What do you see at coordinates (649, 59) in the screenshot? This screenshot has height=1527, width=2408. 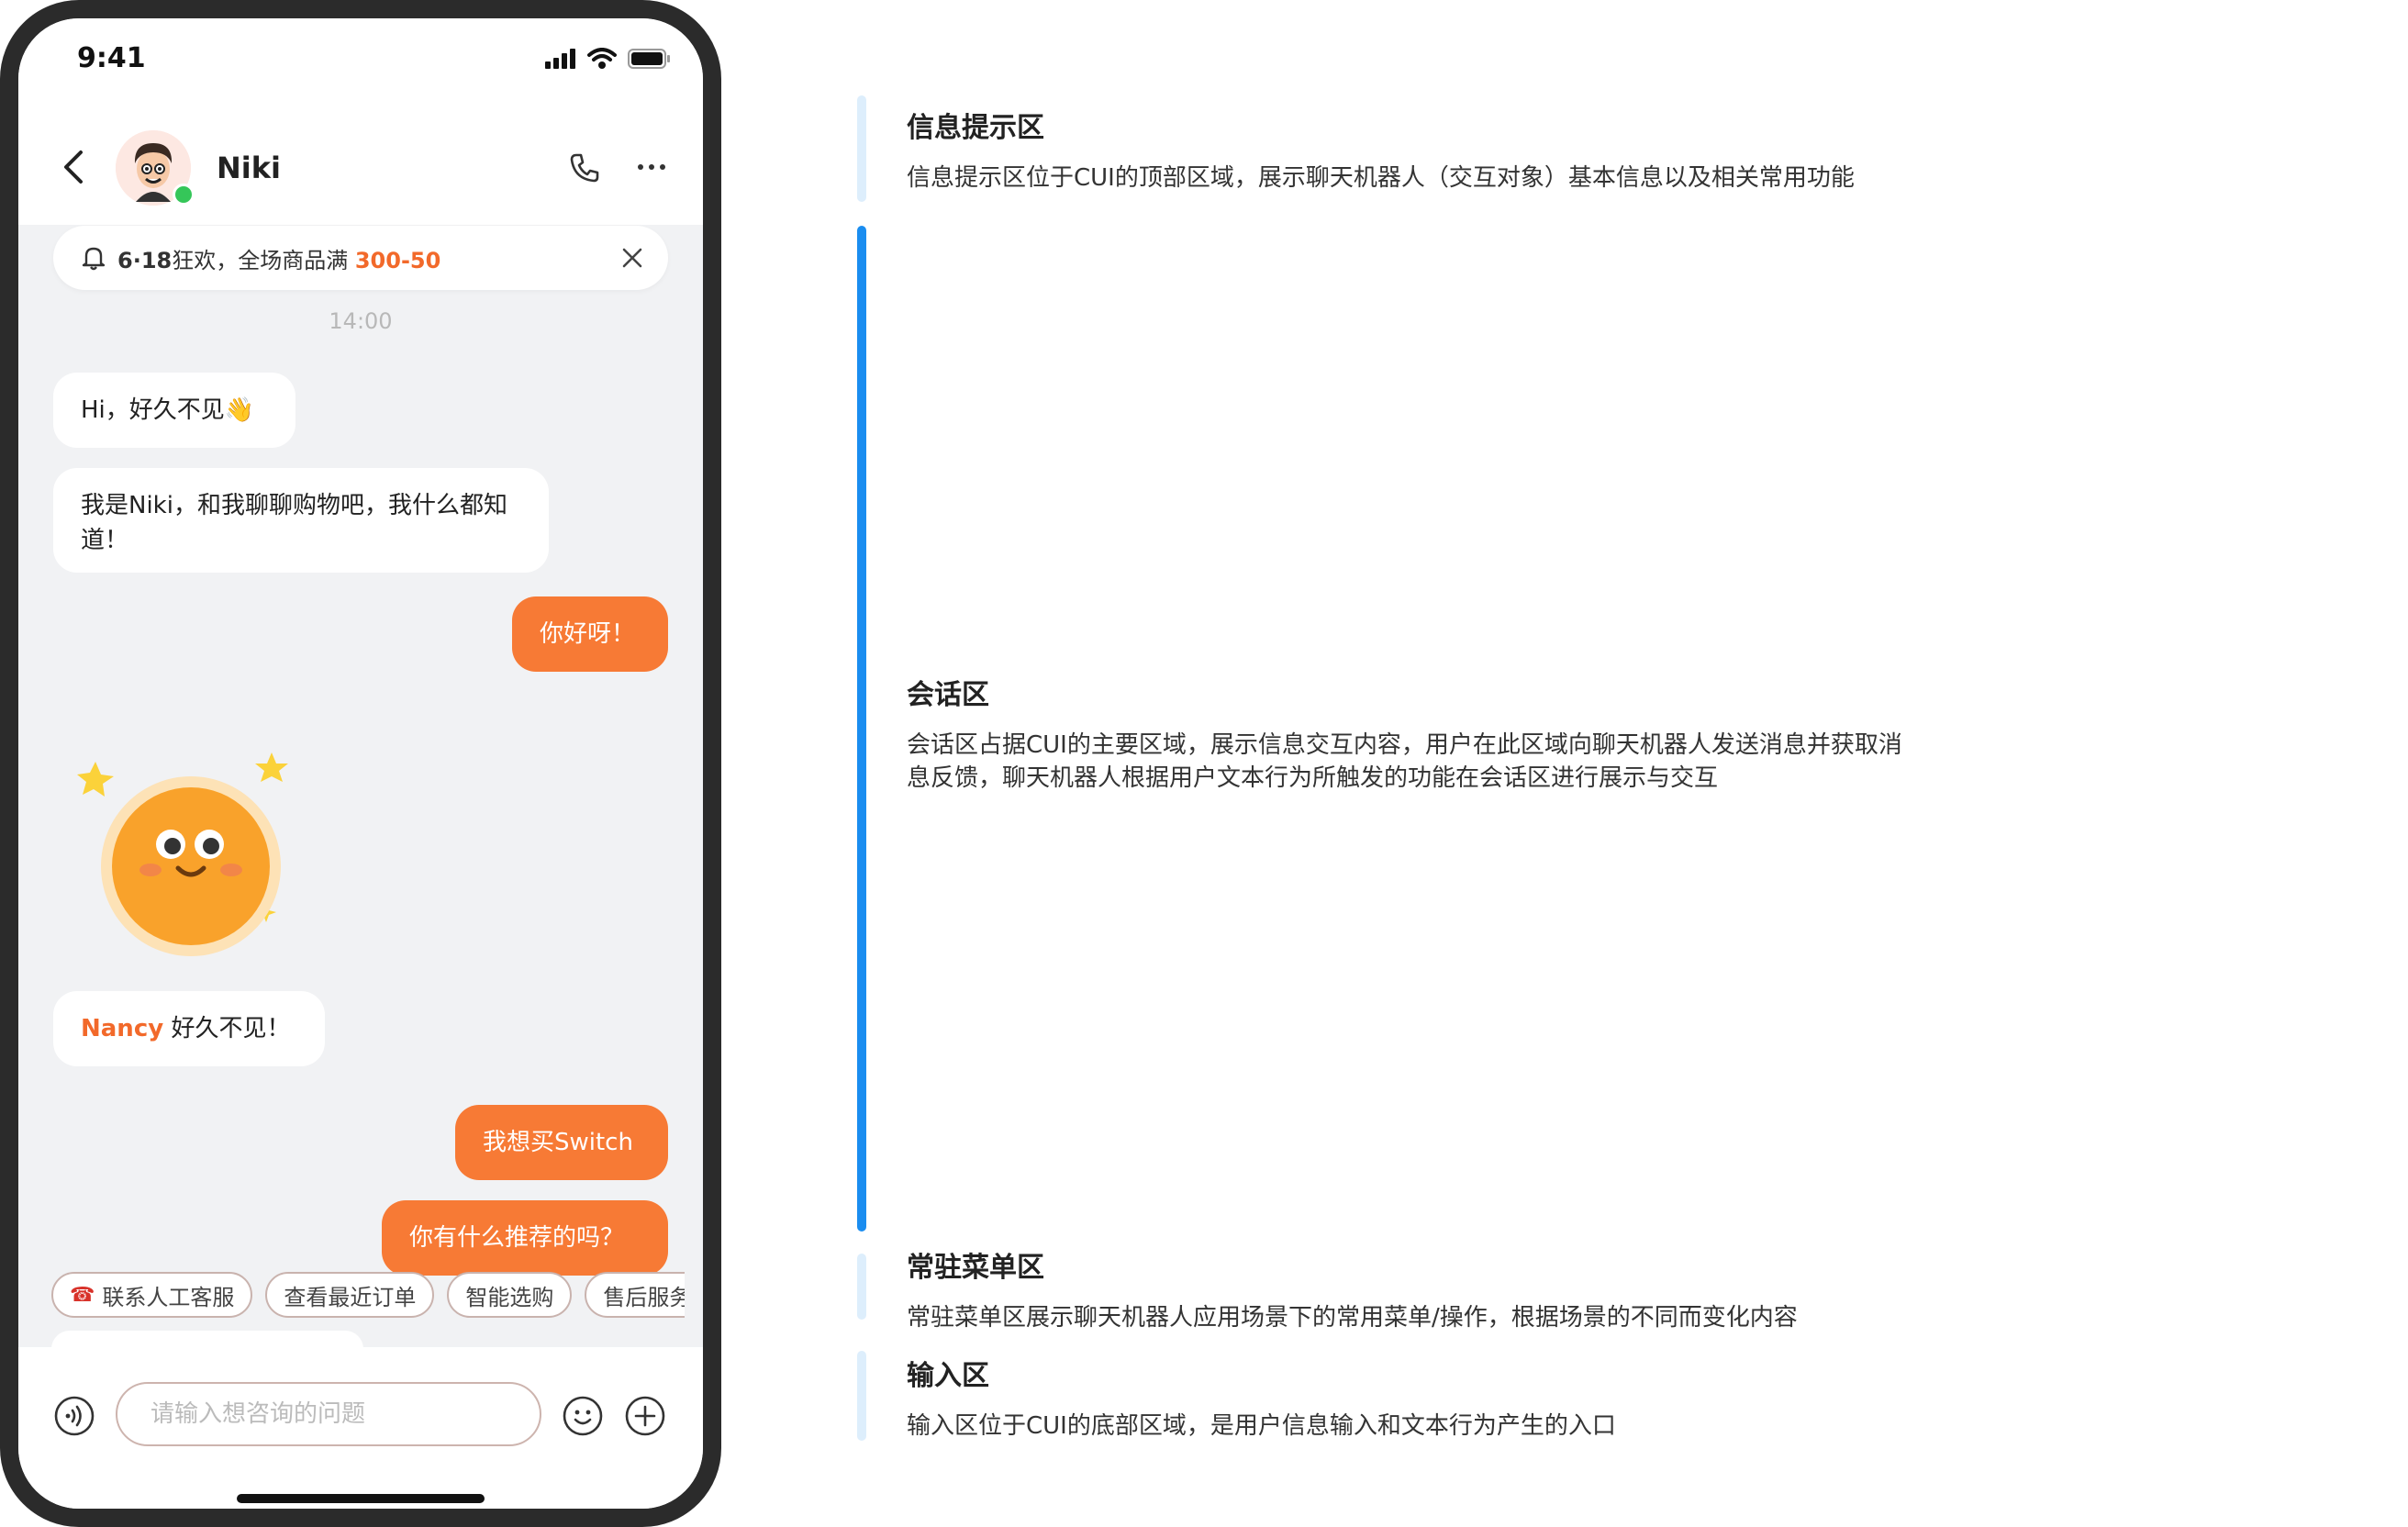 I see `battery-icon` at bounding box center [649, 59].